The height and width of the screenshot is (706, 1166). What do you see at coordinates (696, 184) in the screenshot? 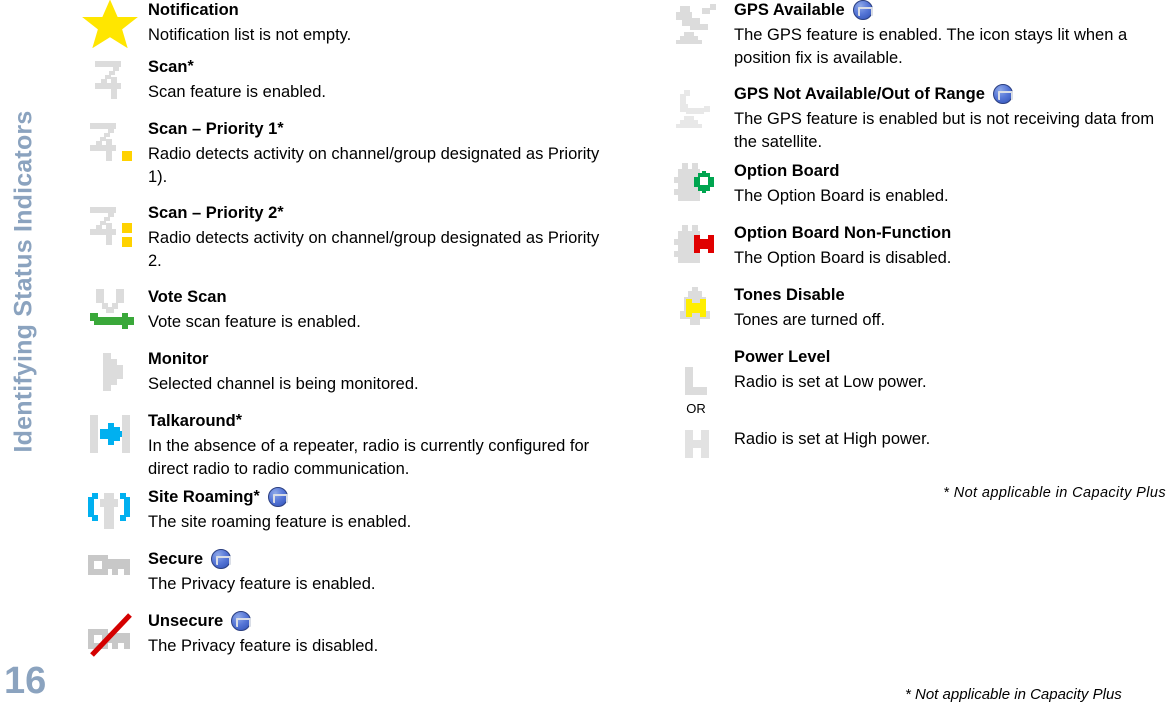
I see `option-board-icon` at bounding box center [696, 184].